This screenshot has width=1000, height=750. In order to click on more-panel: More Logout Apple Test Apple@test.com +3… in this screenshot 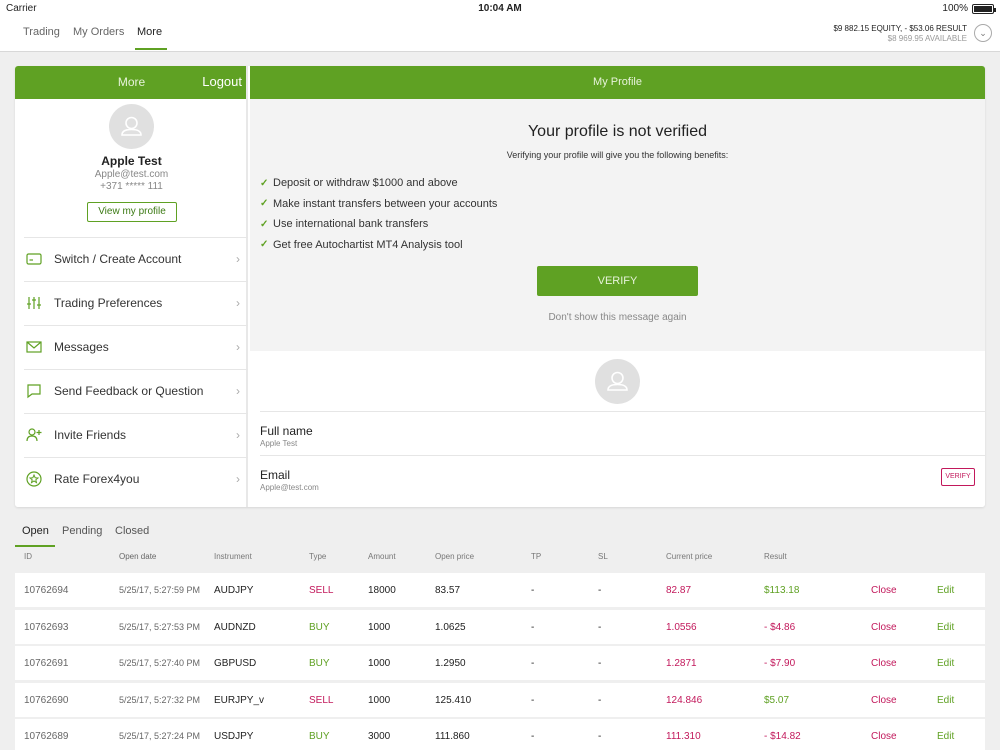, I will do `click(131, 286)`.